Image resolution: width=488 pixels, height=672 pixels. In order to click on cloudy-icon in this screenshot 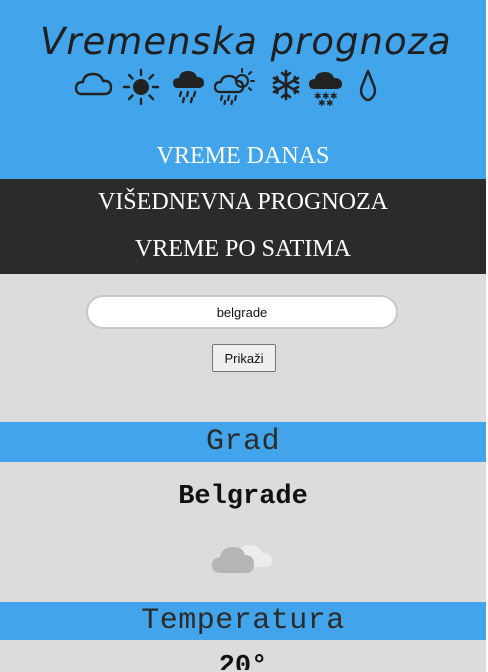, I will do `click(242, 559)`.